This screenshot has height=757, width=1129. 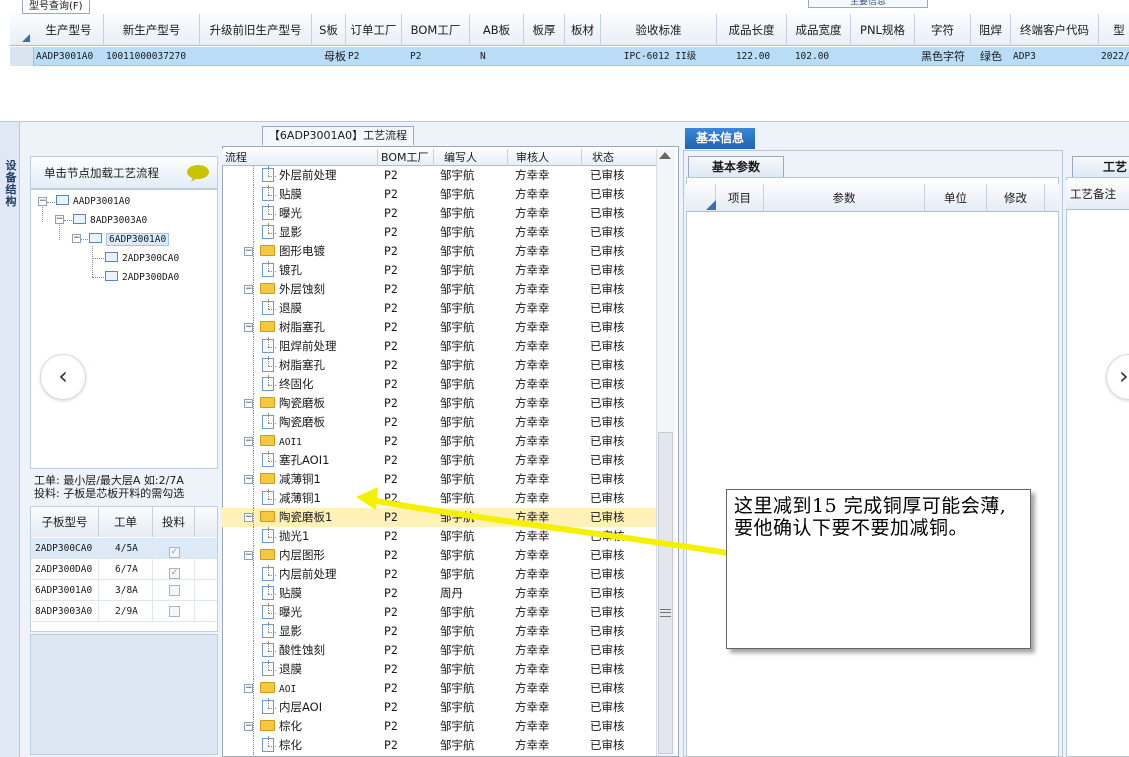 What do you see at coordinates (544, 30) in the screenshot?
I see `col-header: 板厚` at bounding box center [544, 30].